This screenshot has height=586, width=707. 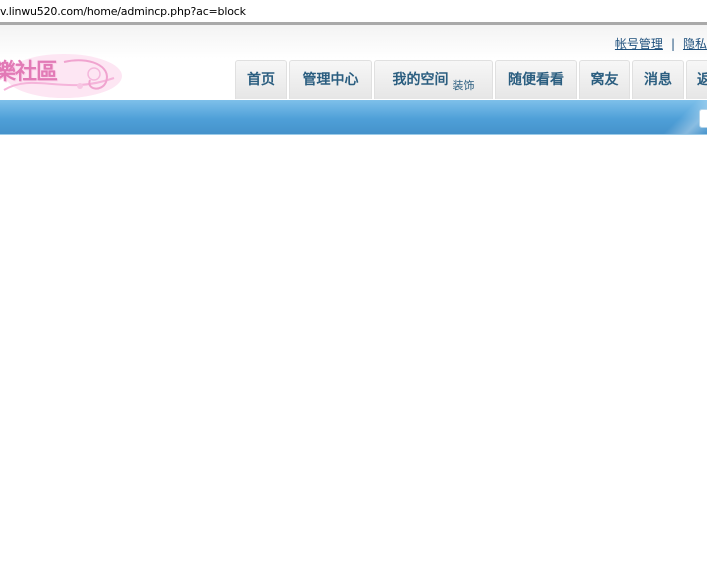 What do you see at coordinates (29, 72) in the screenshot?
I see `logo-text: 樂社區` at bounding box center [29, 72].